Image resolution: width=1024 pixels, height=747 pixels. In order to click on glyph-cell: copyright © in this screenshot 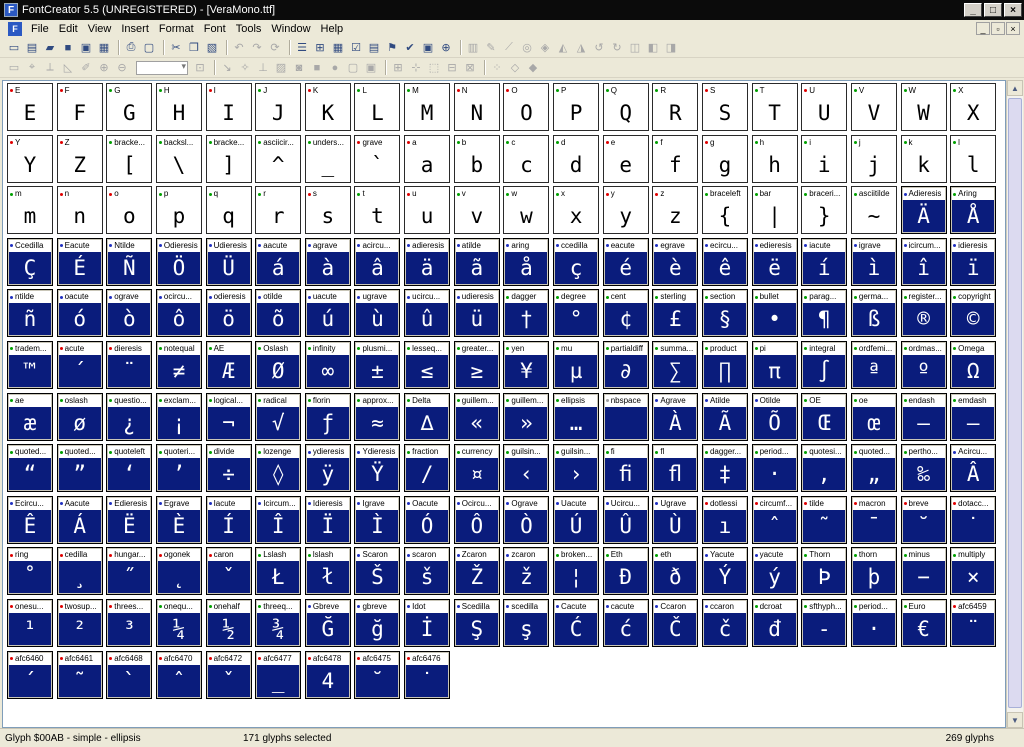, I will do `click(973, 313)`.